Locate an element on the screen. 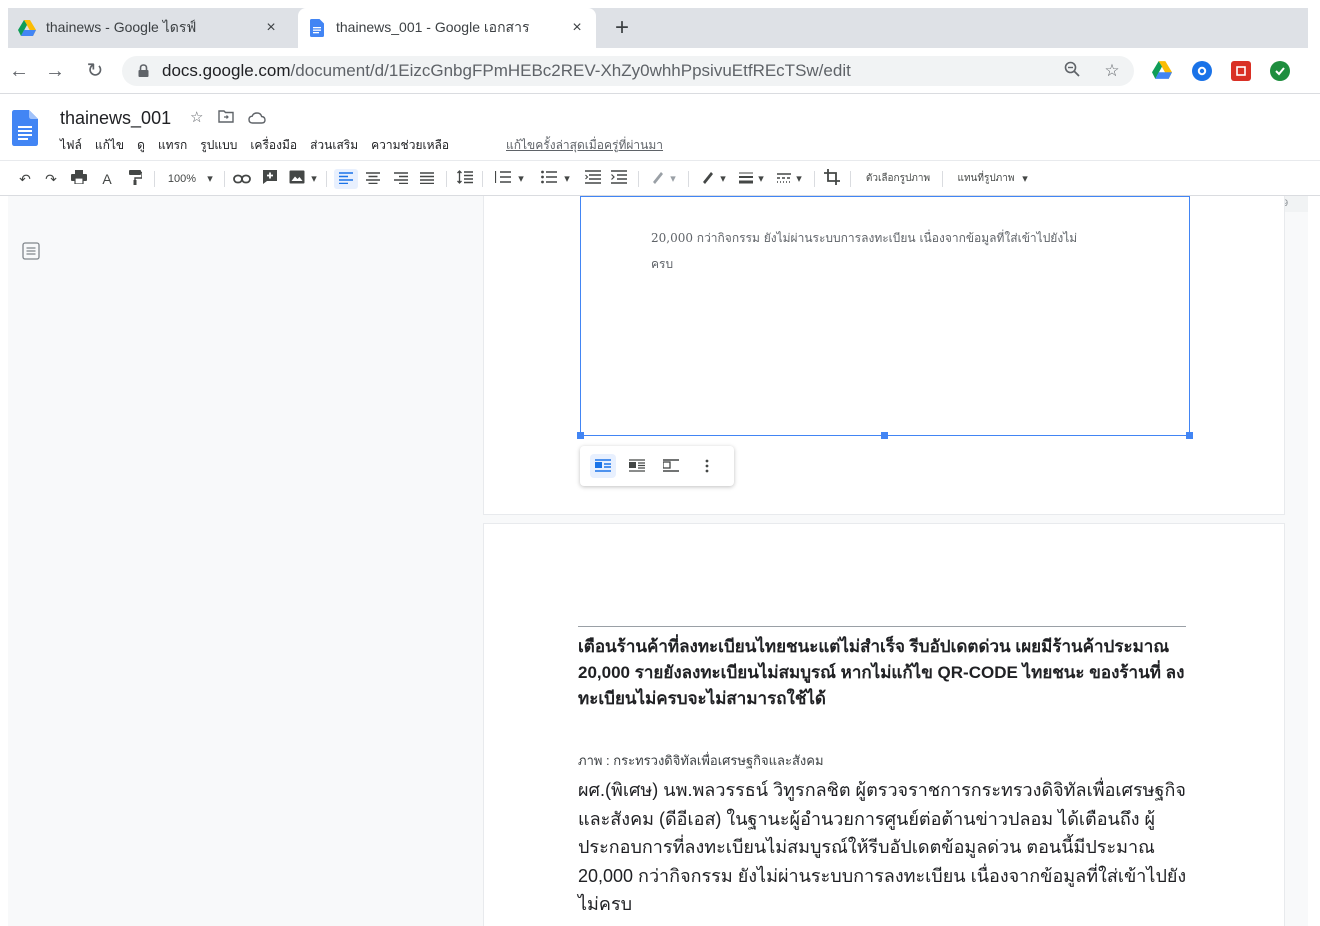 The width and height of the screenshot is (1320, 926). replace-image-button: แทนที่รูปภาพ is located at coordinates (986, 179).